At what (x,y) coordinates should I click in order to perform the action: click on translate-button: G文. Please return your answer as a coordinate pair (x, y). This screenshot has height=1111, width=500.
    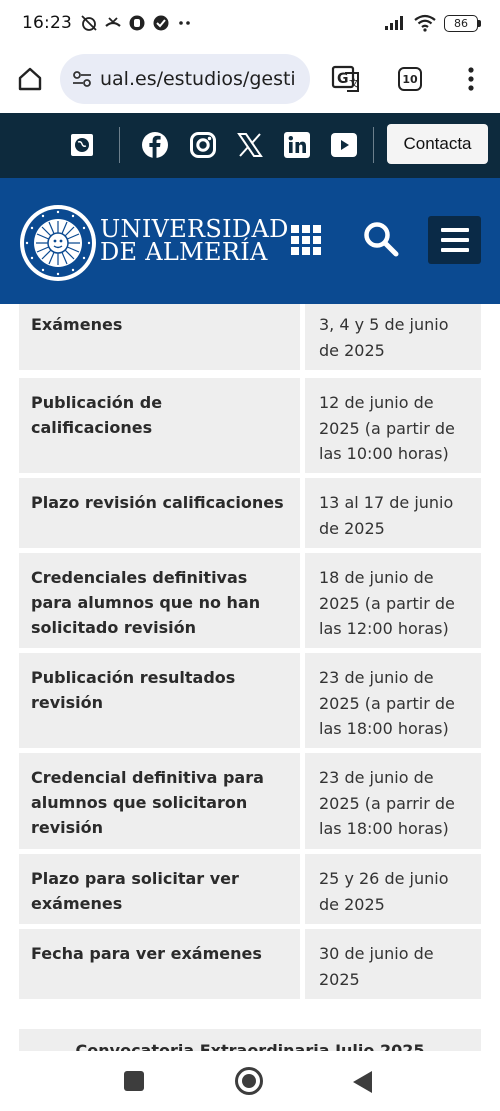
    Looking at the image, I should click on (346, 79).